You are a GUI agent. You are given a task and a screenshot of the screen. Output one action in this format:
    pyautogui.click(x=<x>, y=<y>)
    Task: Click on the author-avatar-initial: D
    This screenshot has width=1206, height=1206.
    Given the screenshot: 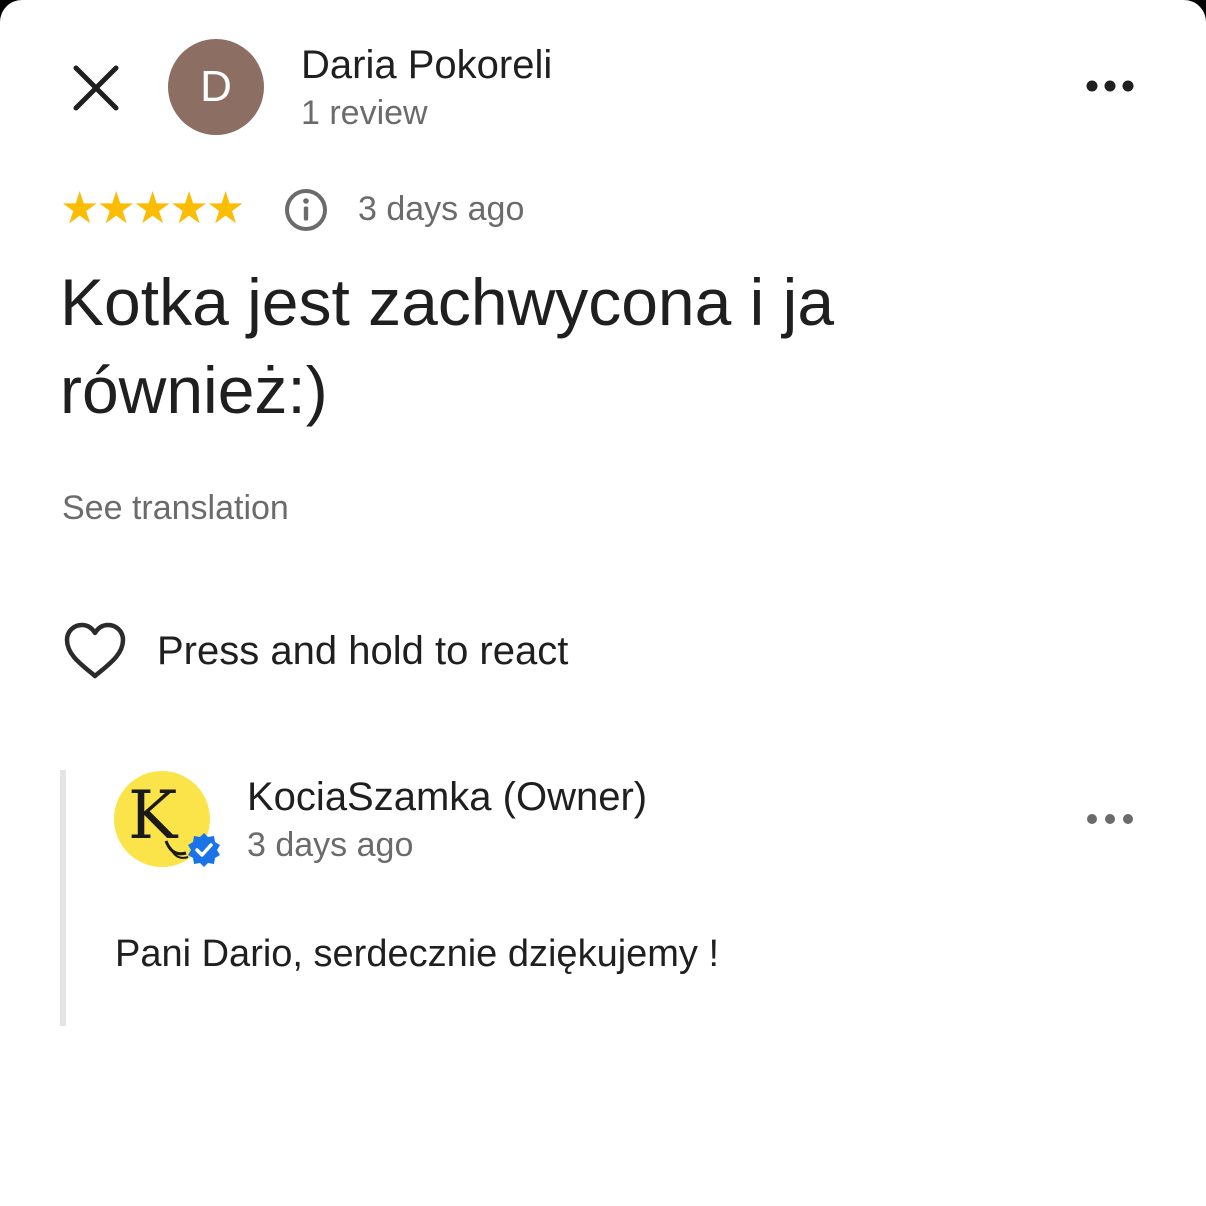 What is the action you would take?
    pyautogui.click(x=216, y=86)
    